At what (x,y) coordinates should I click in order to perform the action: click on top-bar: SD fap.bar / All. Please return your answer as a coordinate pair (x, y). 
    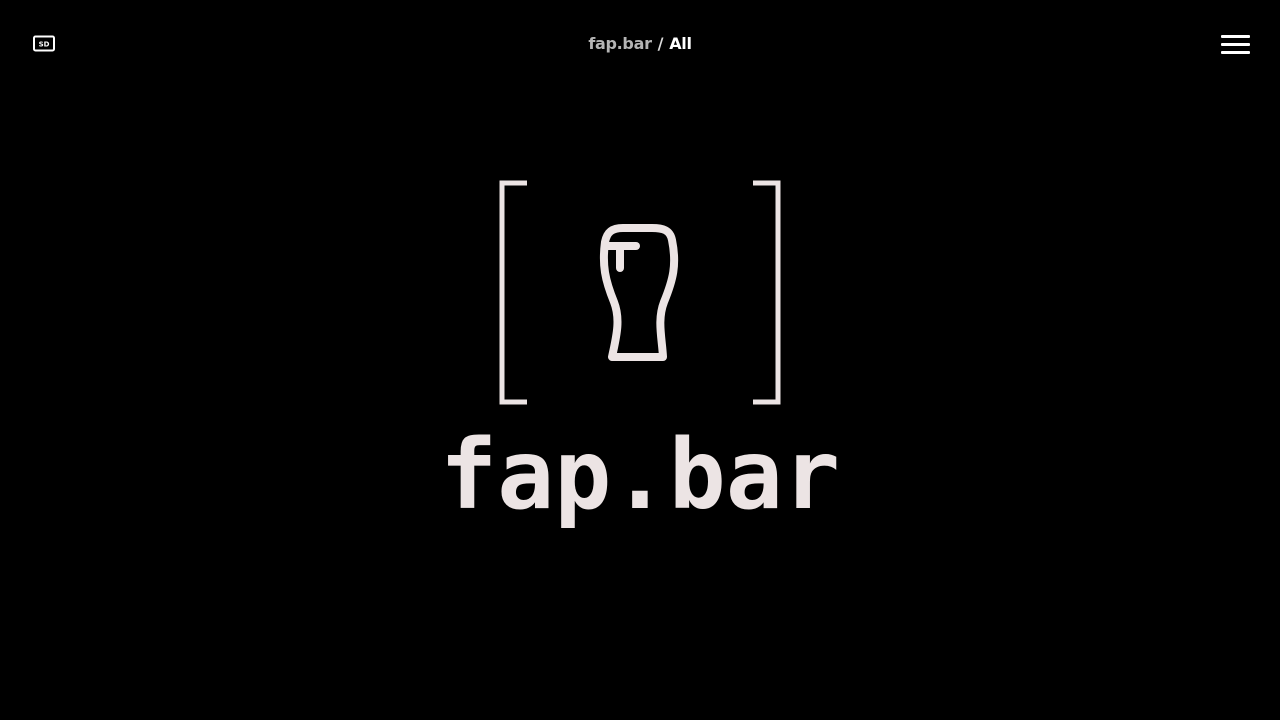
    Looking at the image, I should click on (640, 44).